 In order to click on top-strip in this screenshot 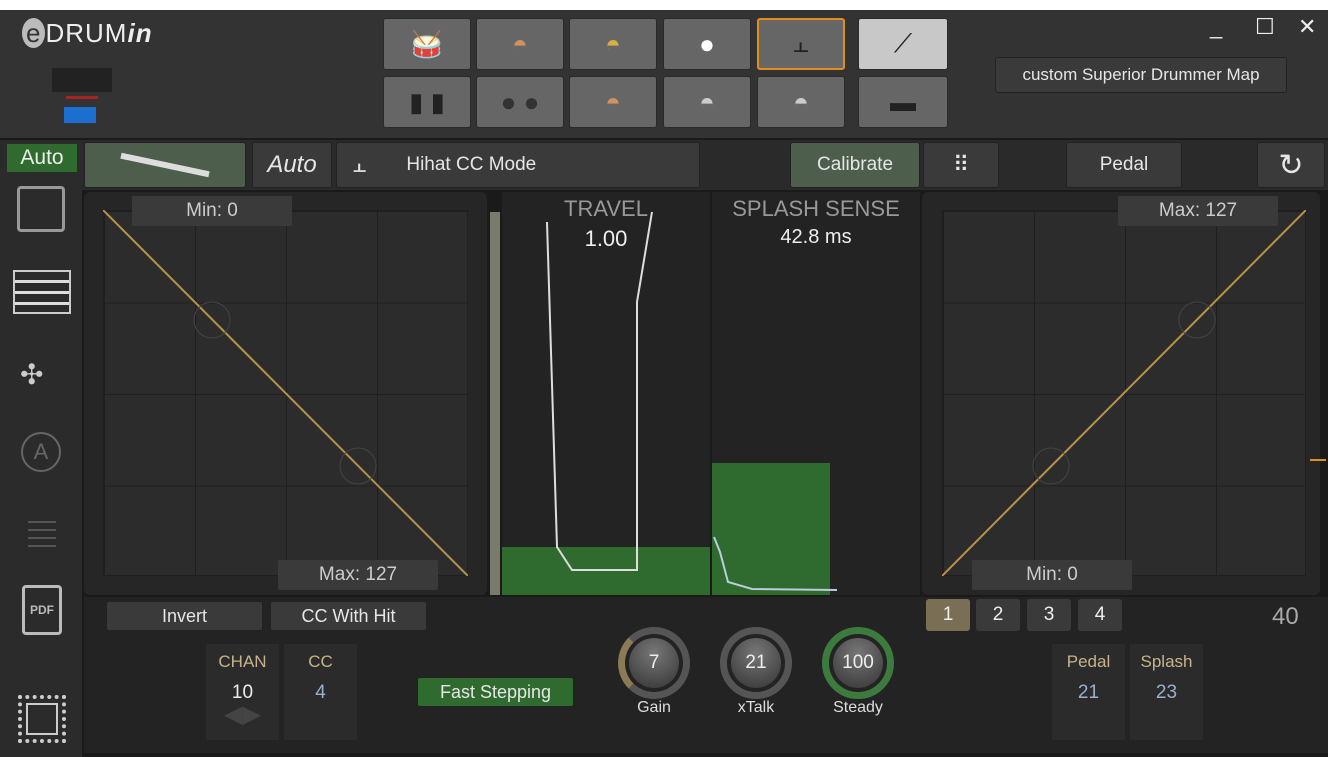, I will do `click(664, 5)`.